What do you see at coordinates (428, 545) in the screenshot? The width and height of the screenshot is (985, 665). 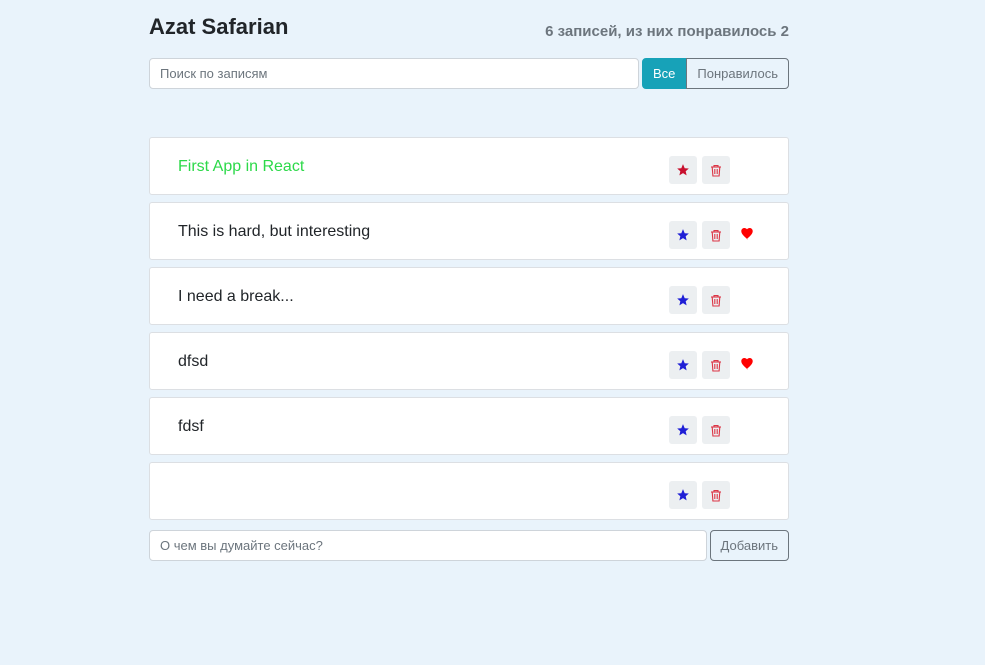 I see `new-post-input` at bounding box center [428, 545].